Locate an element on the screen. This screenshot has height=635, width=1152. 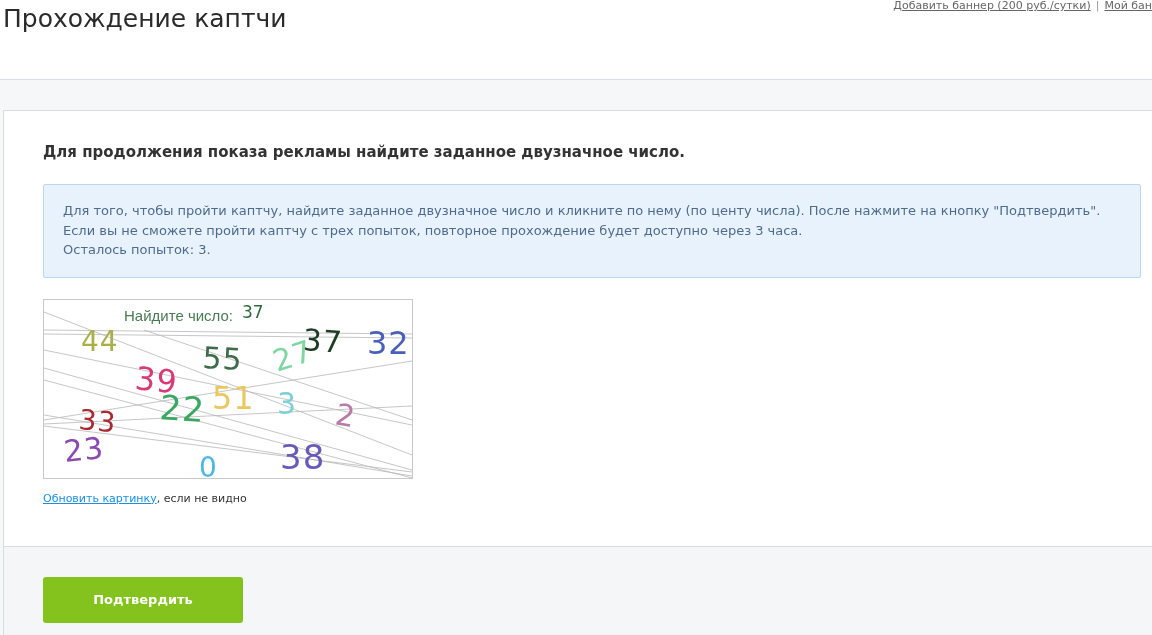
captcha-number: 3 is located at coordinates (287, 403).